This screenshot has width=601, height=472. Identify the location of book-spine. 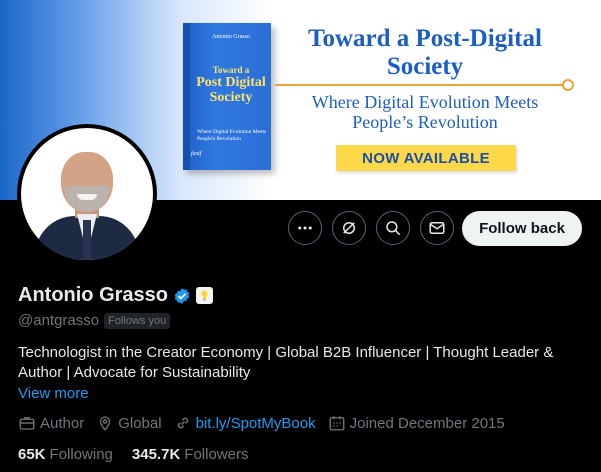
(186, 96).